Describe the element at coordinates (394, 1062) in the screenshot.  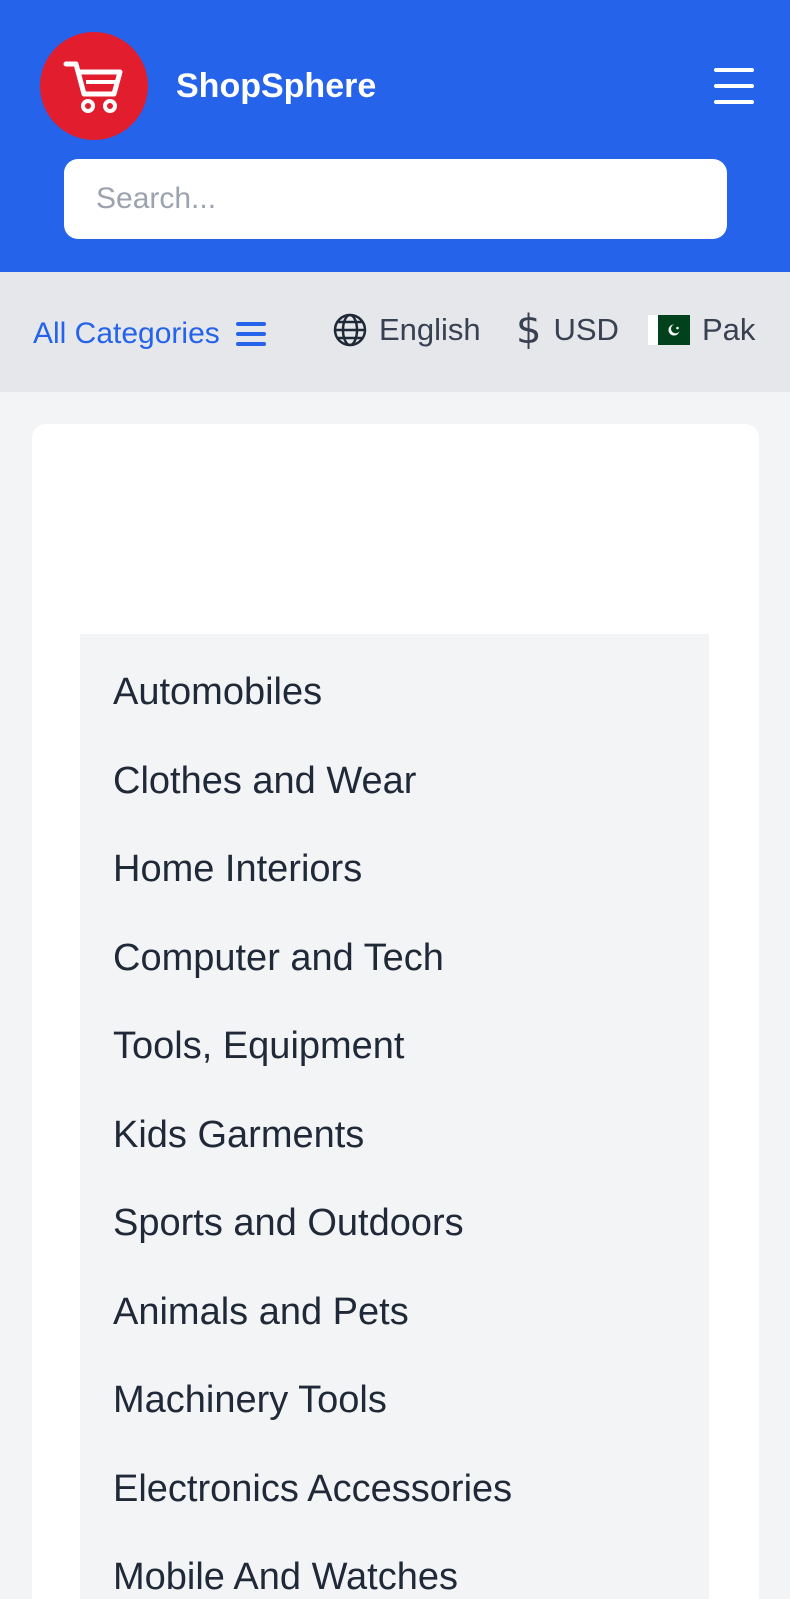
I see `category-item: Tools, Equipment` at that location.